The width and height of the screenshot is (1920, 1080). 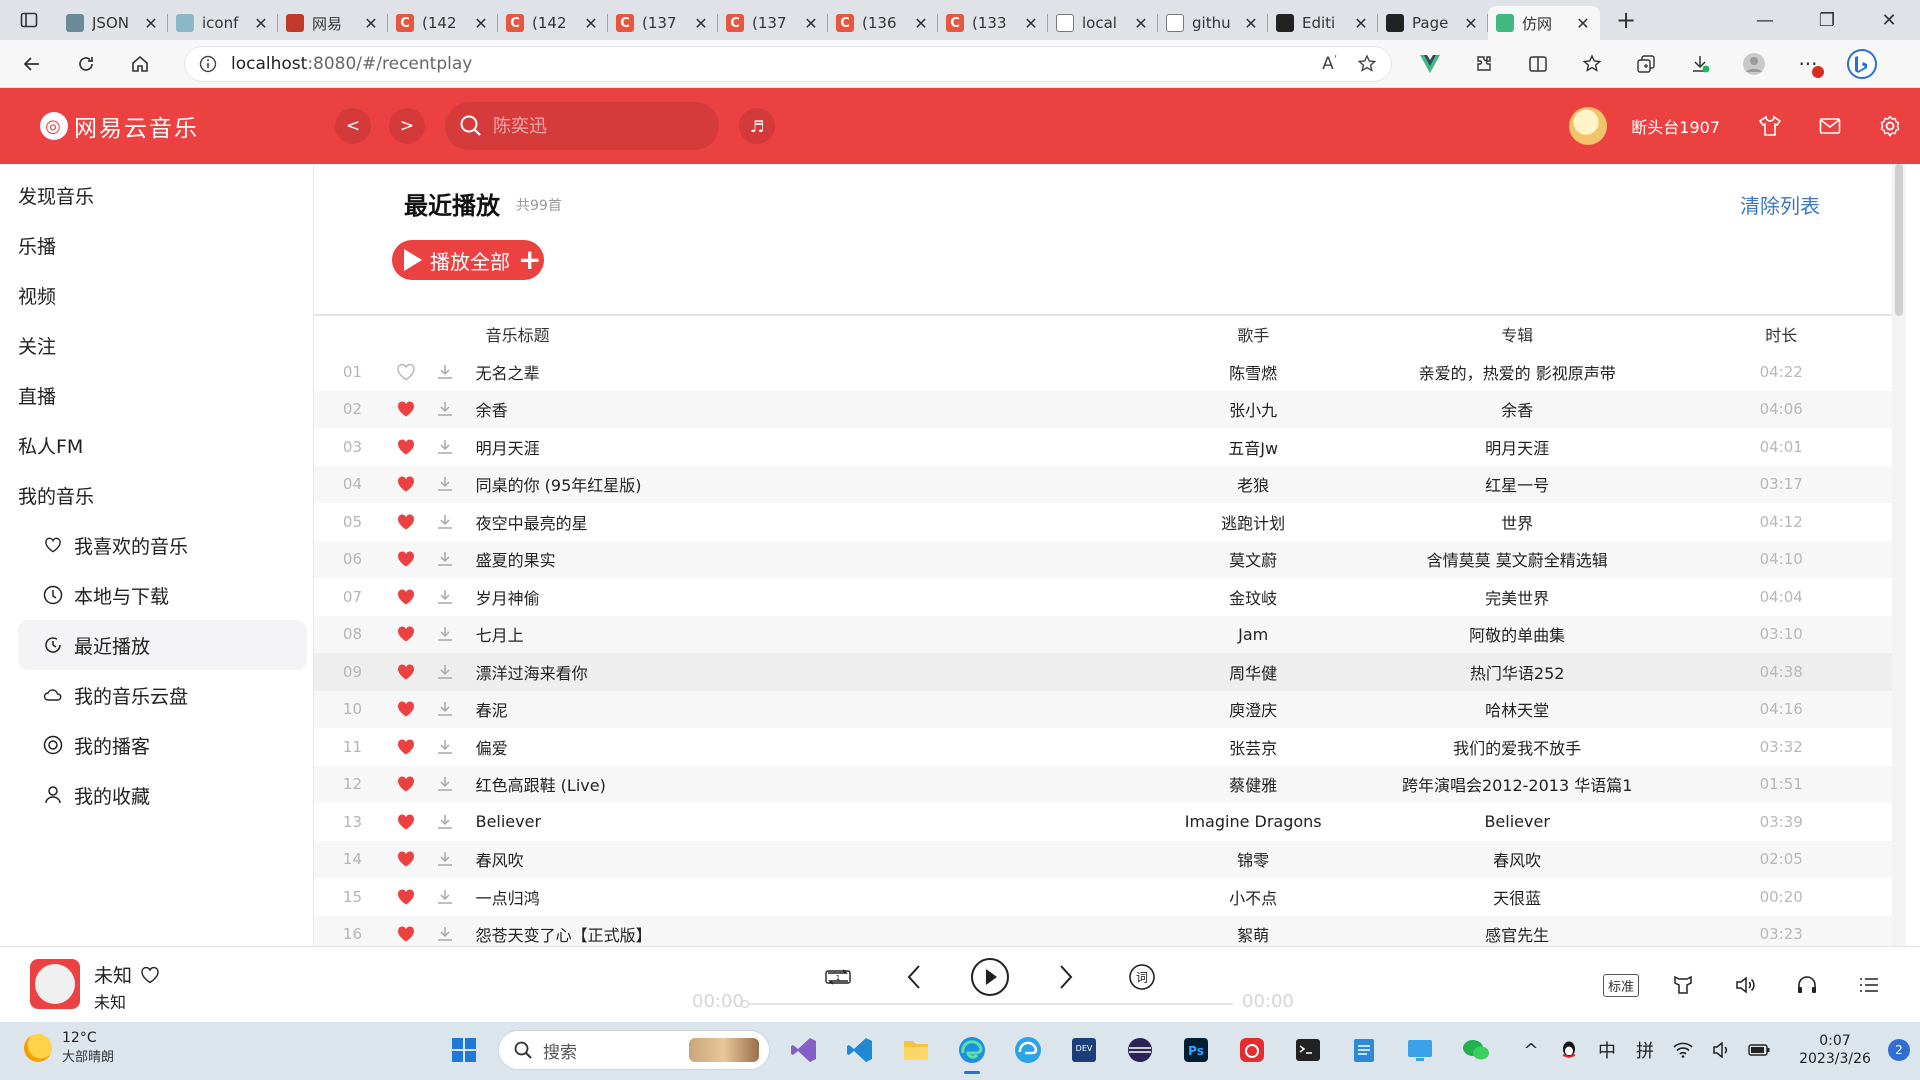 I want to click on extensions-icon, so click(x=1484, y=64).